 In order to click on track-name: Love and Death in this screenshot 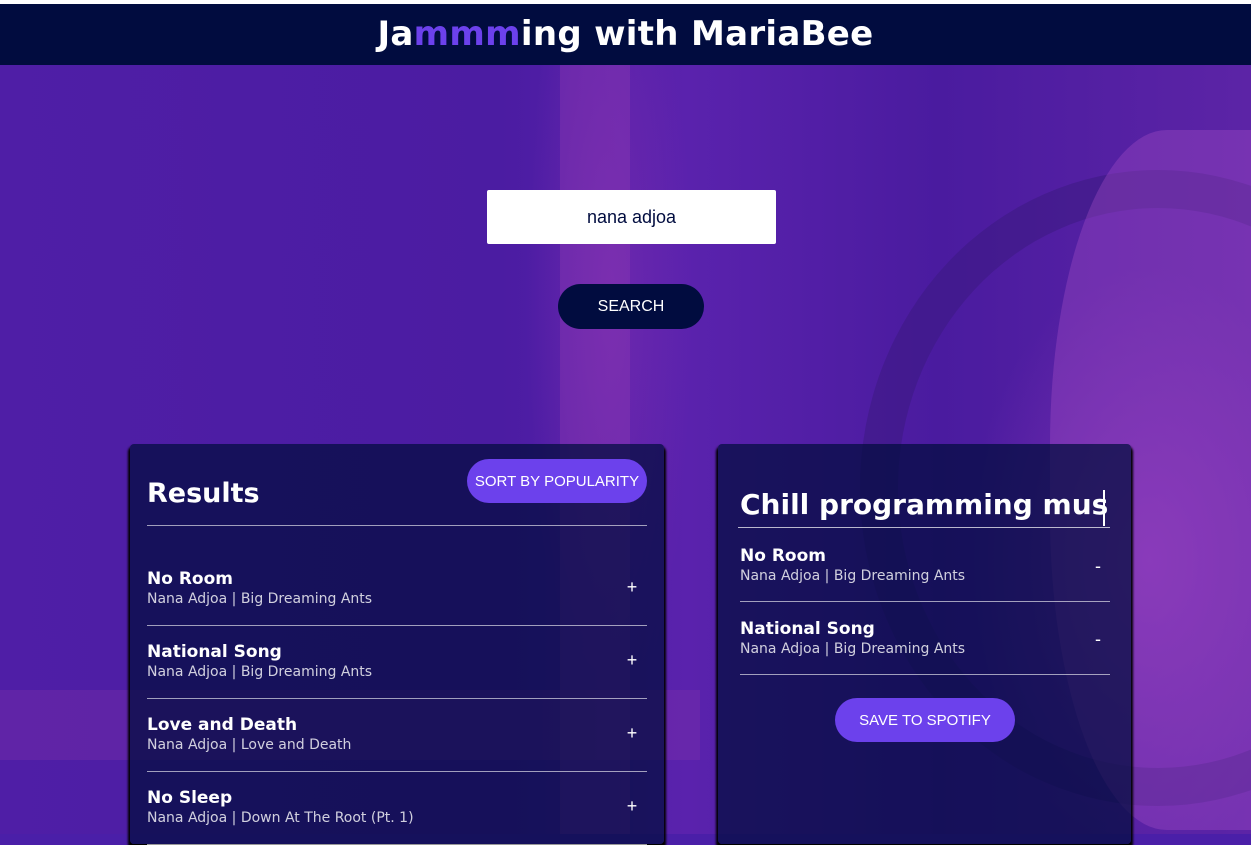, I will do `click(222, 725)`.